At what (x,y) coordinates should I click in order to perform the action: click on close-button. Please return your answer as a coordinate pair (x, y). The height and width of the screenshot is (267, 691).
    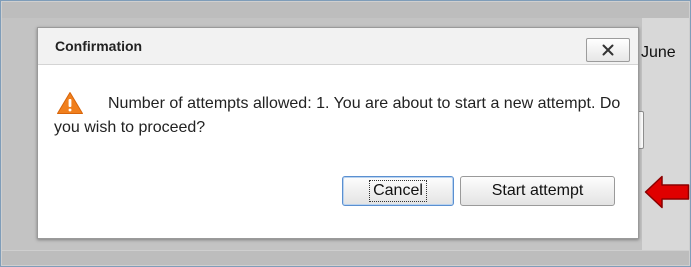
    Looking at the image, I should click on (608, 50).